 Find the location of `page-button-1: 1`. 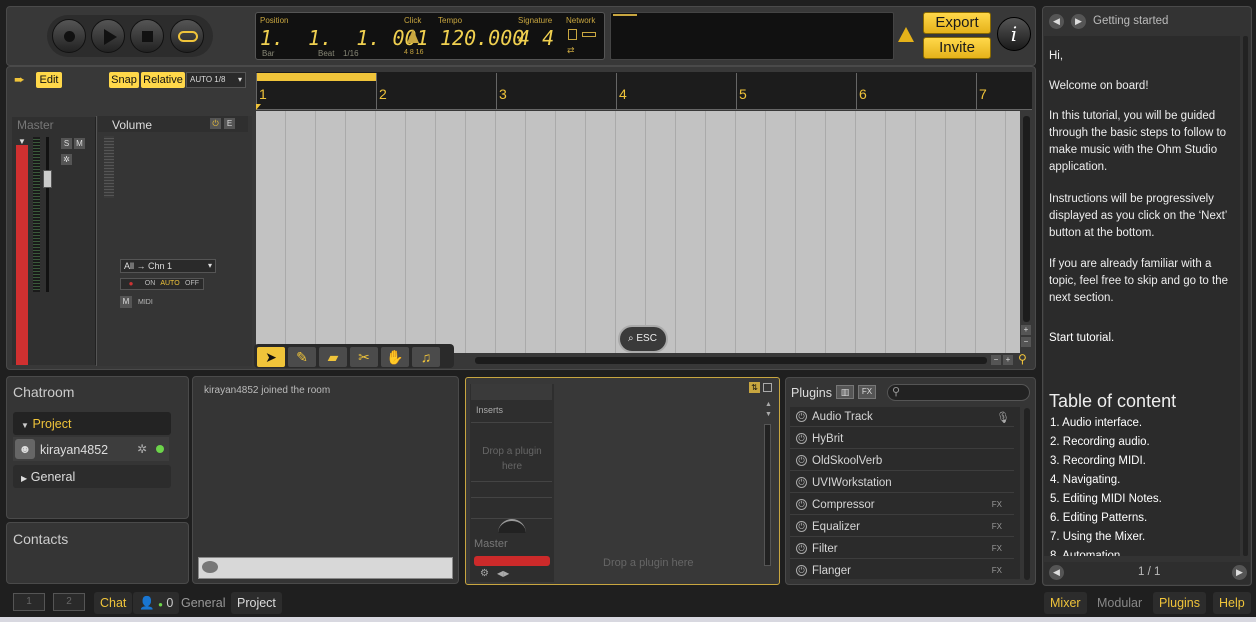

page-button-1: 1 is located at coordinates (29, 602).